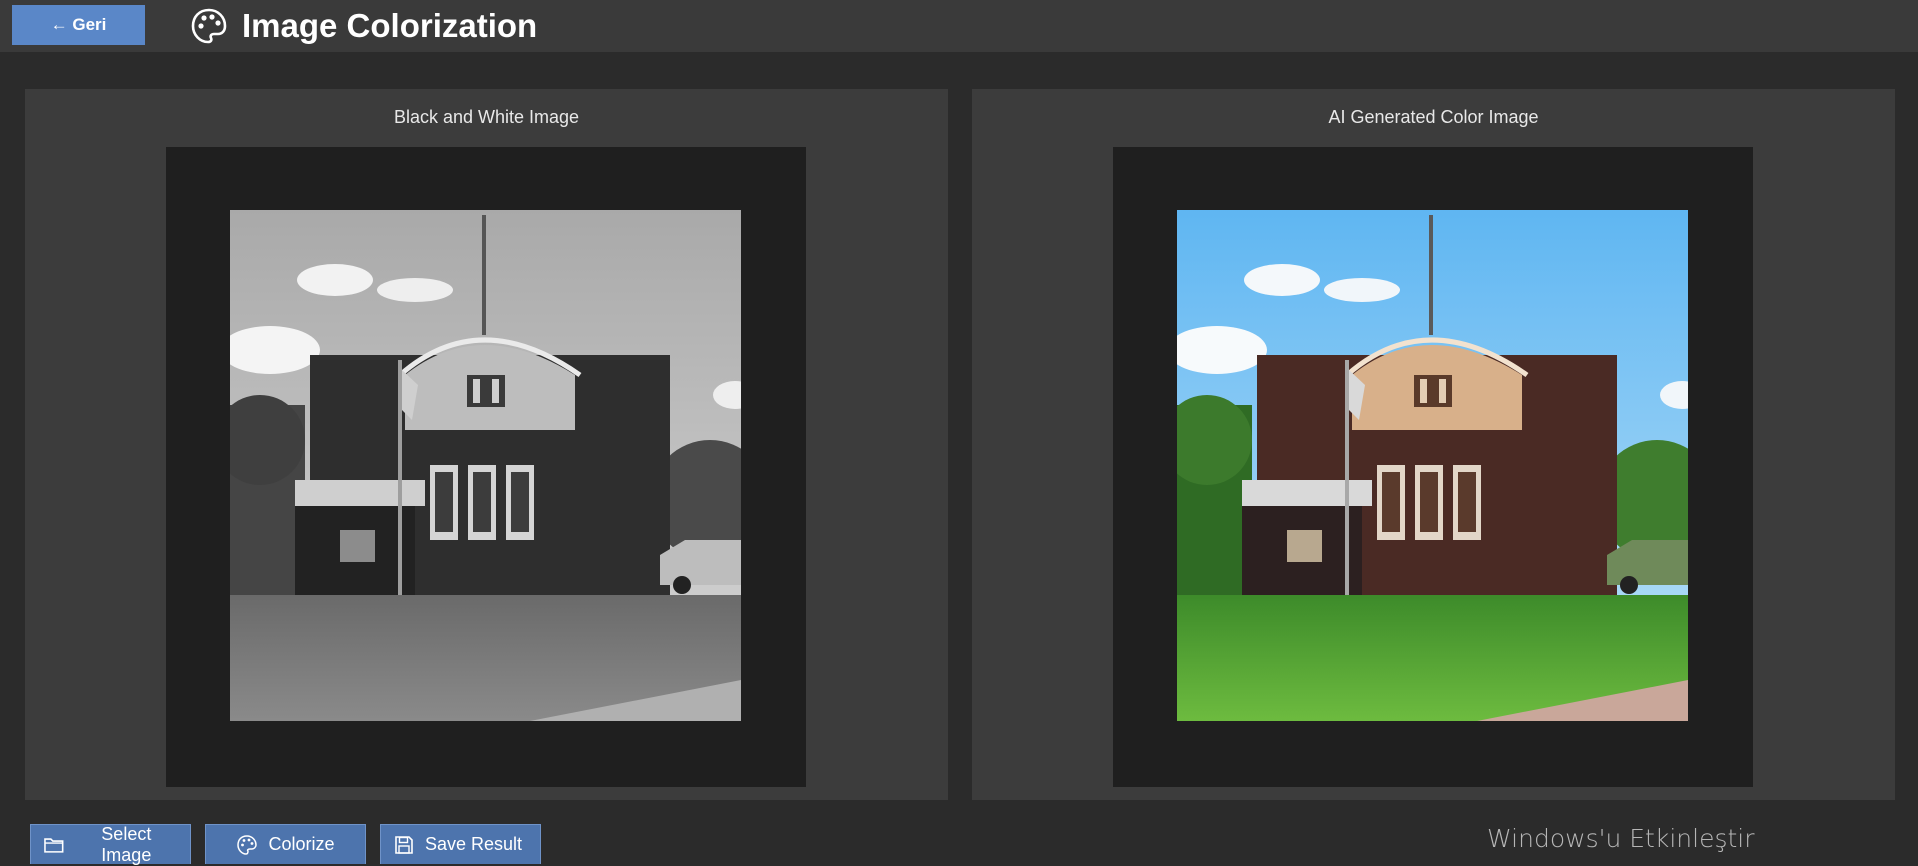 The width and height of the screenshot is (1918, 866). Describe the element at coordinates (54, 845) in the screenshot. I see `folder-icon` at that location.